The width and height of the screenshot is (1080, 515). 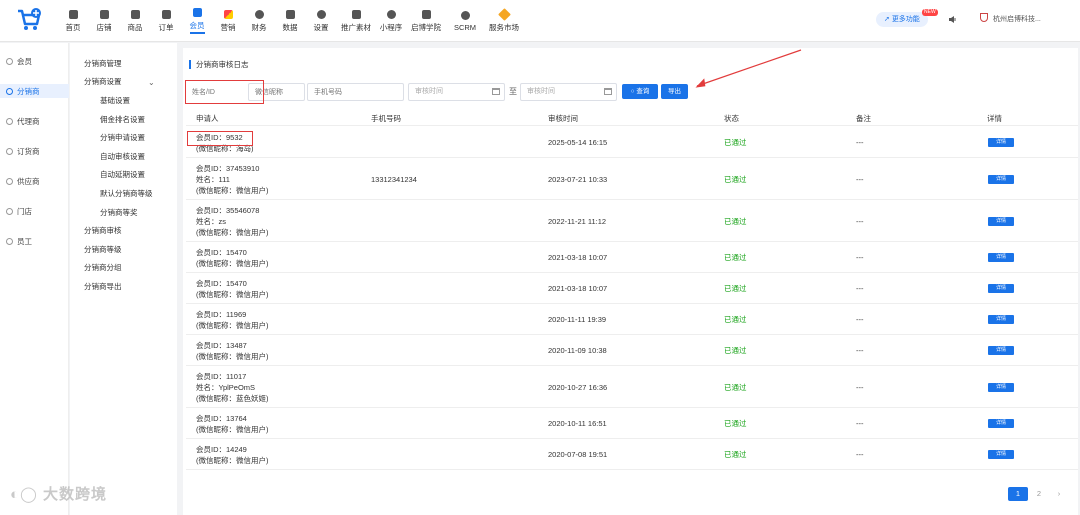 I want to click on phone-input, so click(x=355, y=92).